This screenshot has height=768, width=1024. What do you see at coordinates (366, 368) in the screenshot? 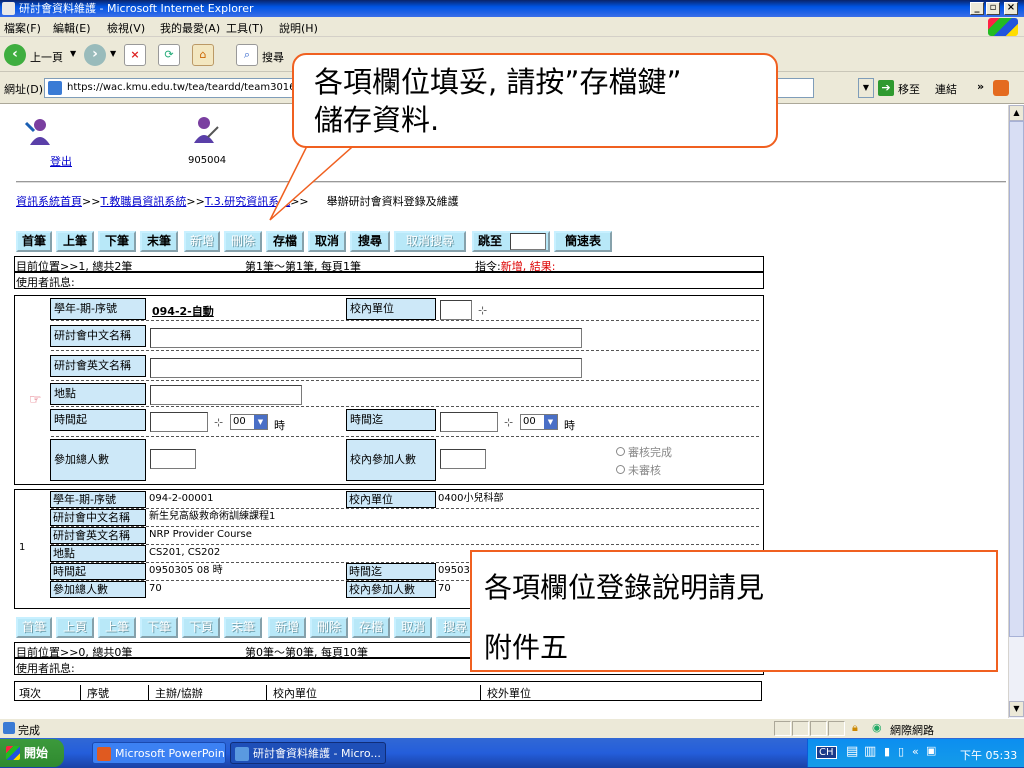
I see `en-name-input` at bounding box center [366, 368].